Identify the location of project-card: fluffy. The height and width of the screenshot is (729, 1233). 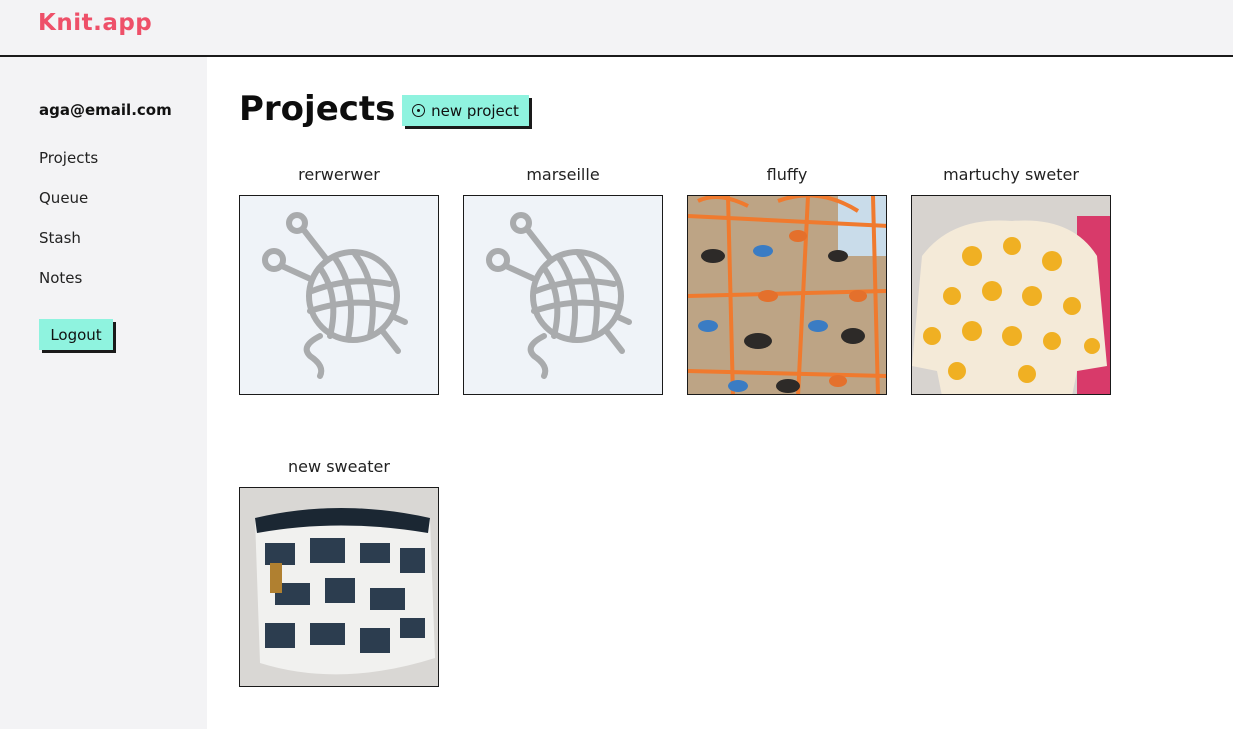
(787, 280).